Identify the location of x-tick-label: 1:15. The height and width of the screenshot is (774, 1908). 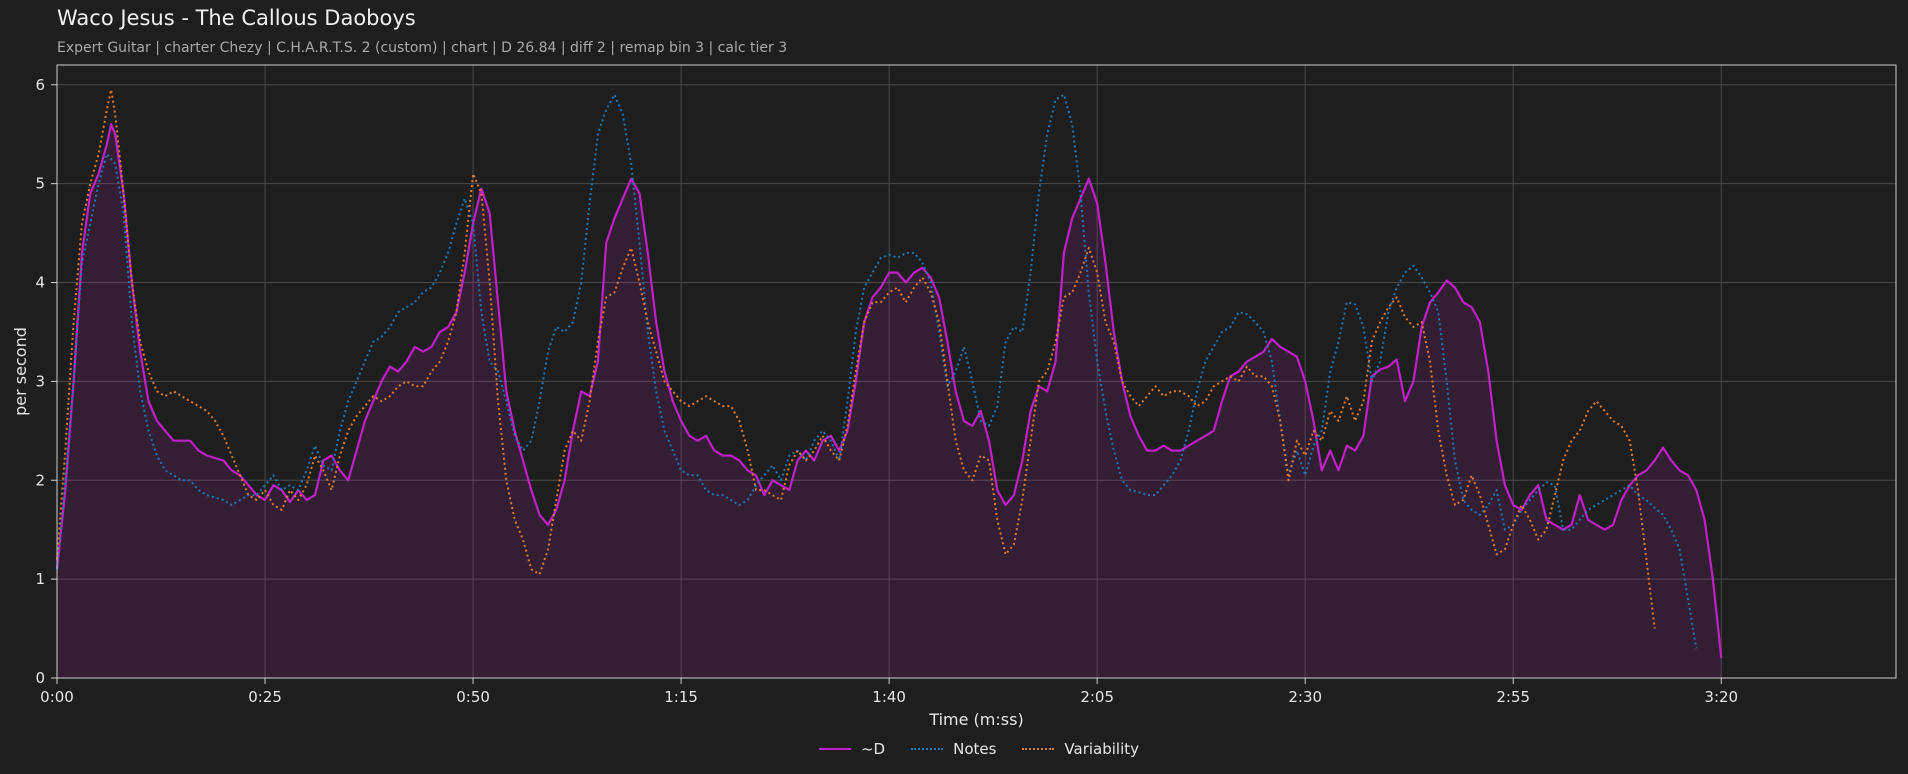
(681, 697).